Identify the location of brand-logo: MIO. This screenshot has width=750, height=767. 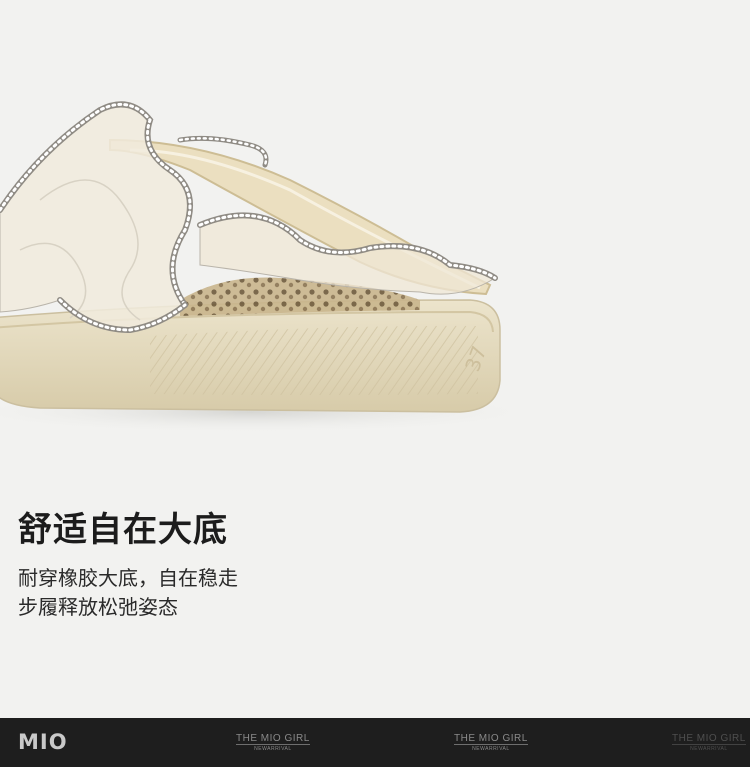
(43, 742).